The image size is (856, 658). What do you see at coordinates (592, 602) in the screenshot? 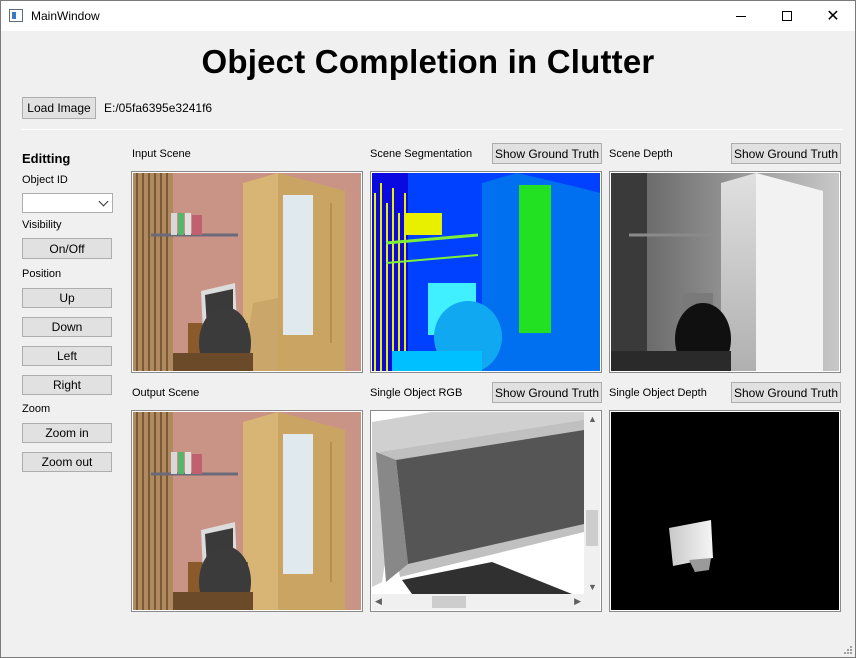
I see `scroll-corner` at bounding box center [592, 602].